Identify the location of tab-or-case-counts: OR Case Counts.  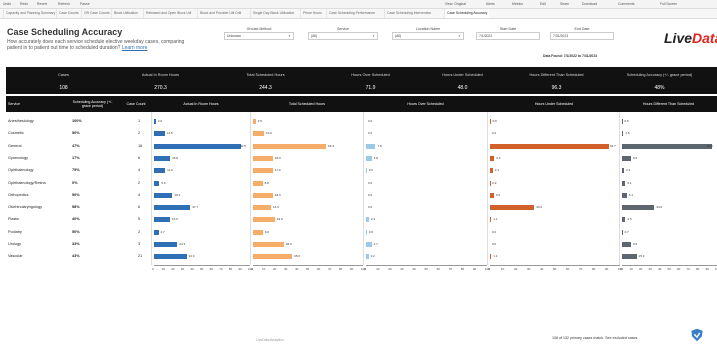
(96, 13).